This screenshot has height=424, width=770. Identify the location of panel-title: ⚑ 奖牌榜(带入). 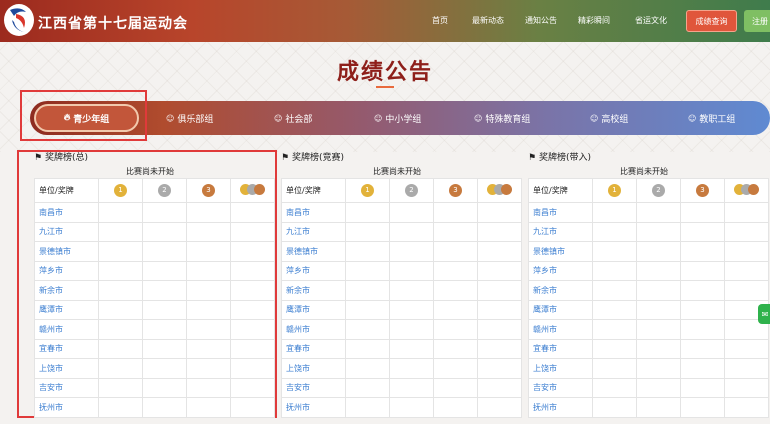
(559, 158).